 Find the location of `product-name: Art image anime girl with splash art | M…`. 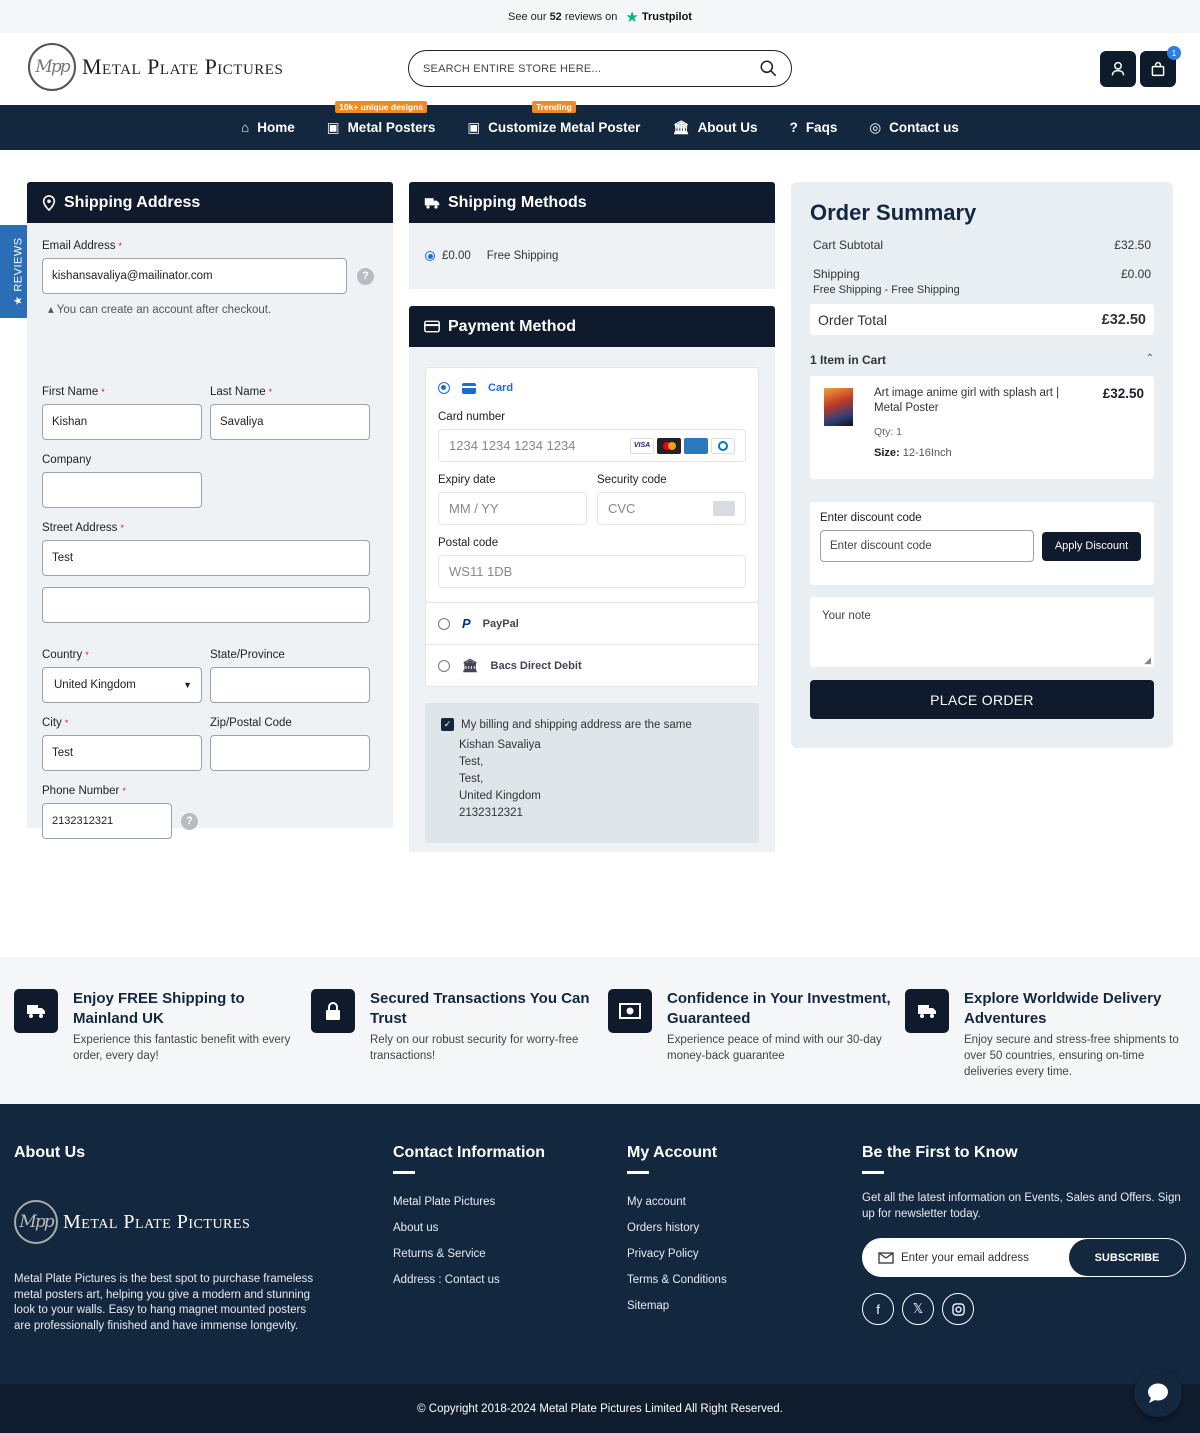

product-name: Art image anime girl with splash art | M… is located at coordinates (979, 401).